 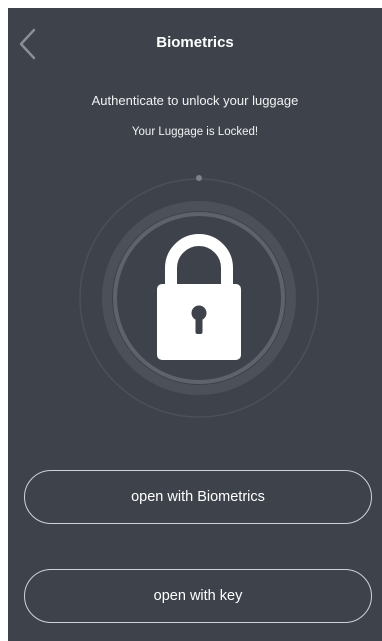 I want to click on header: Biometrics, so click(x=195, y=43).